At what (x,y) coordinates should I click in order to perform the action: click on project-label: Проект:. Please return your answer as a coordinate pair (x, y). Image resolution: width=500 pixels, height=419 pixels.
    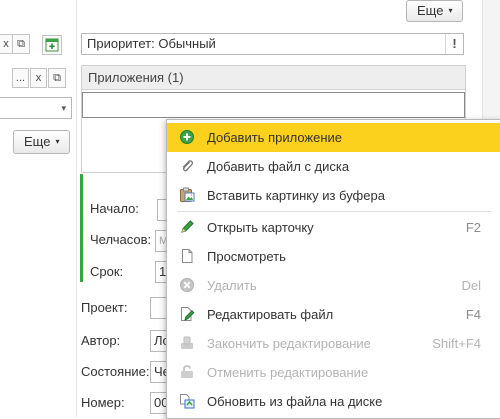
    Looking at the image, I should click on (104, 307).